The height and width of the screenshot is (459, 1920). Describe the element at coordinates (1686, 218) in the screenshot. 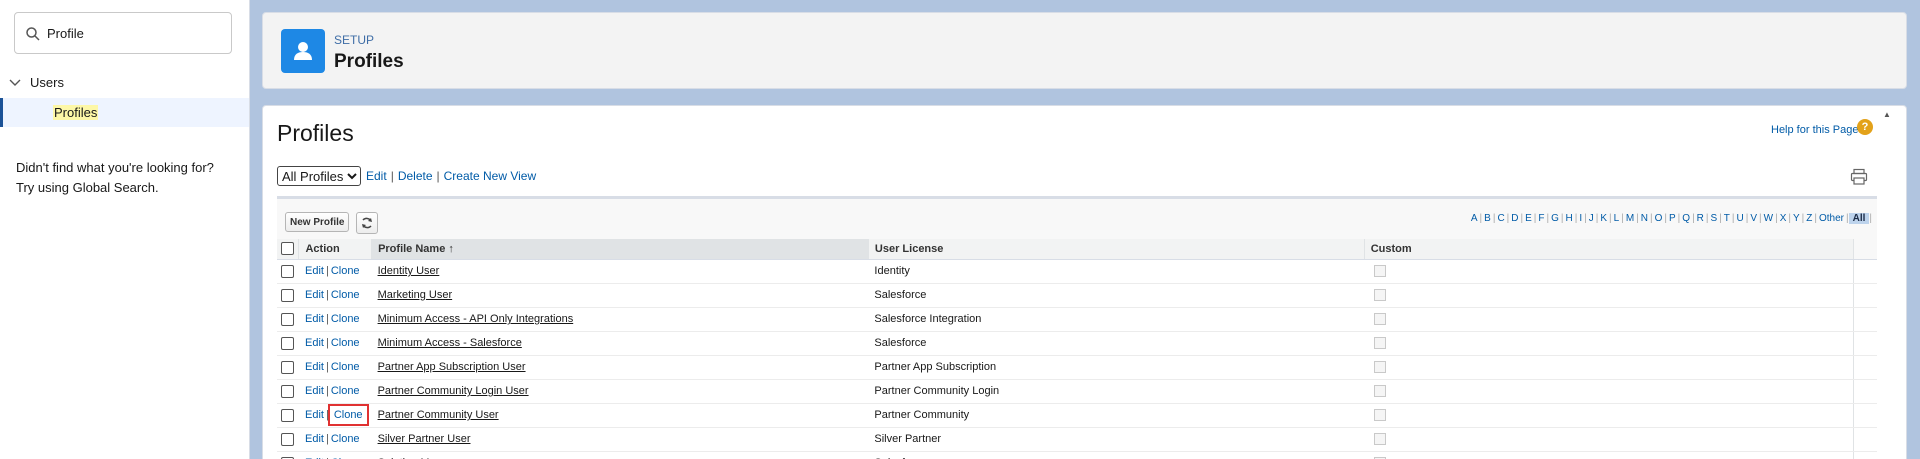

I see `alphabet-filter-q: Q` at that location.